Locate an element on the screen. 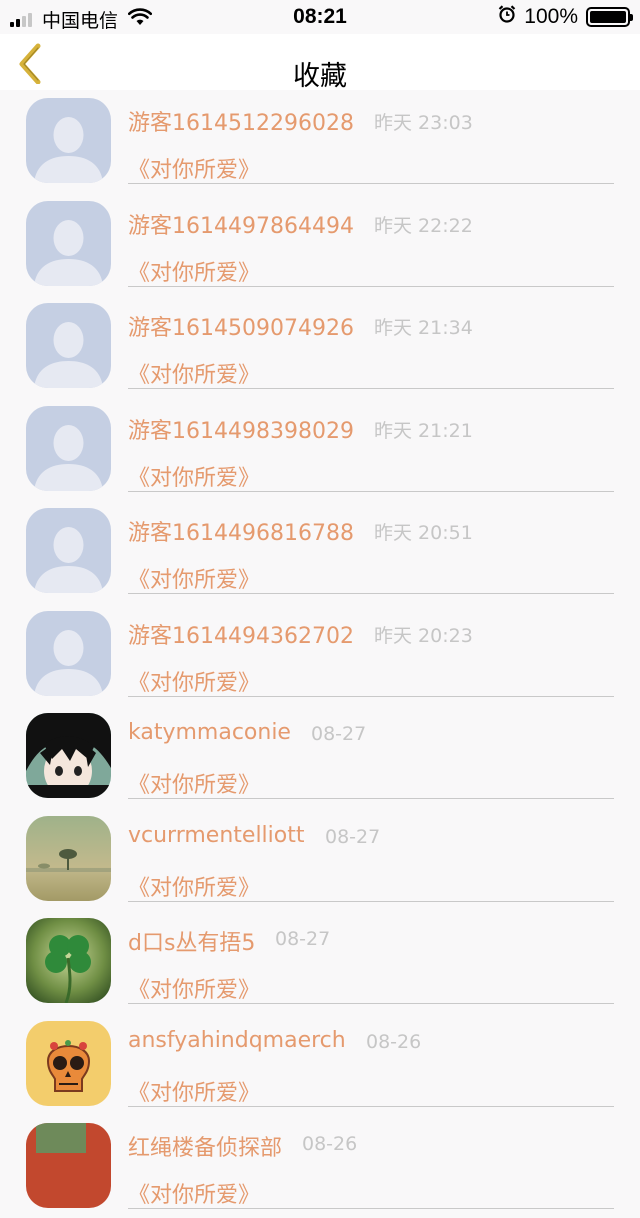  list-item: 游客1614512296028 昨天 23:03 《对你所爱》 is located at coordinates (320, 141).